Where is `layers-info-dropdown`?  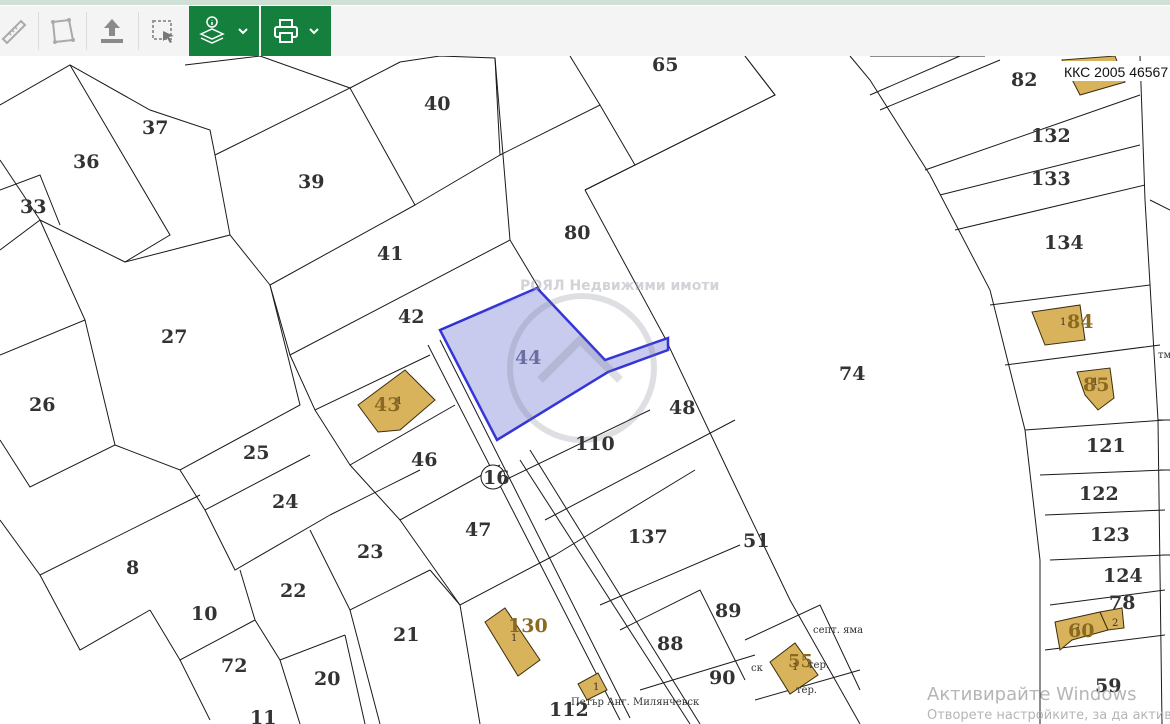 layers-info-dropdown is located at coordinates (224, 31).